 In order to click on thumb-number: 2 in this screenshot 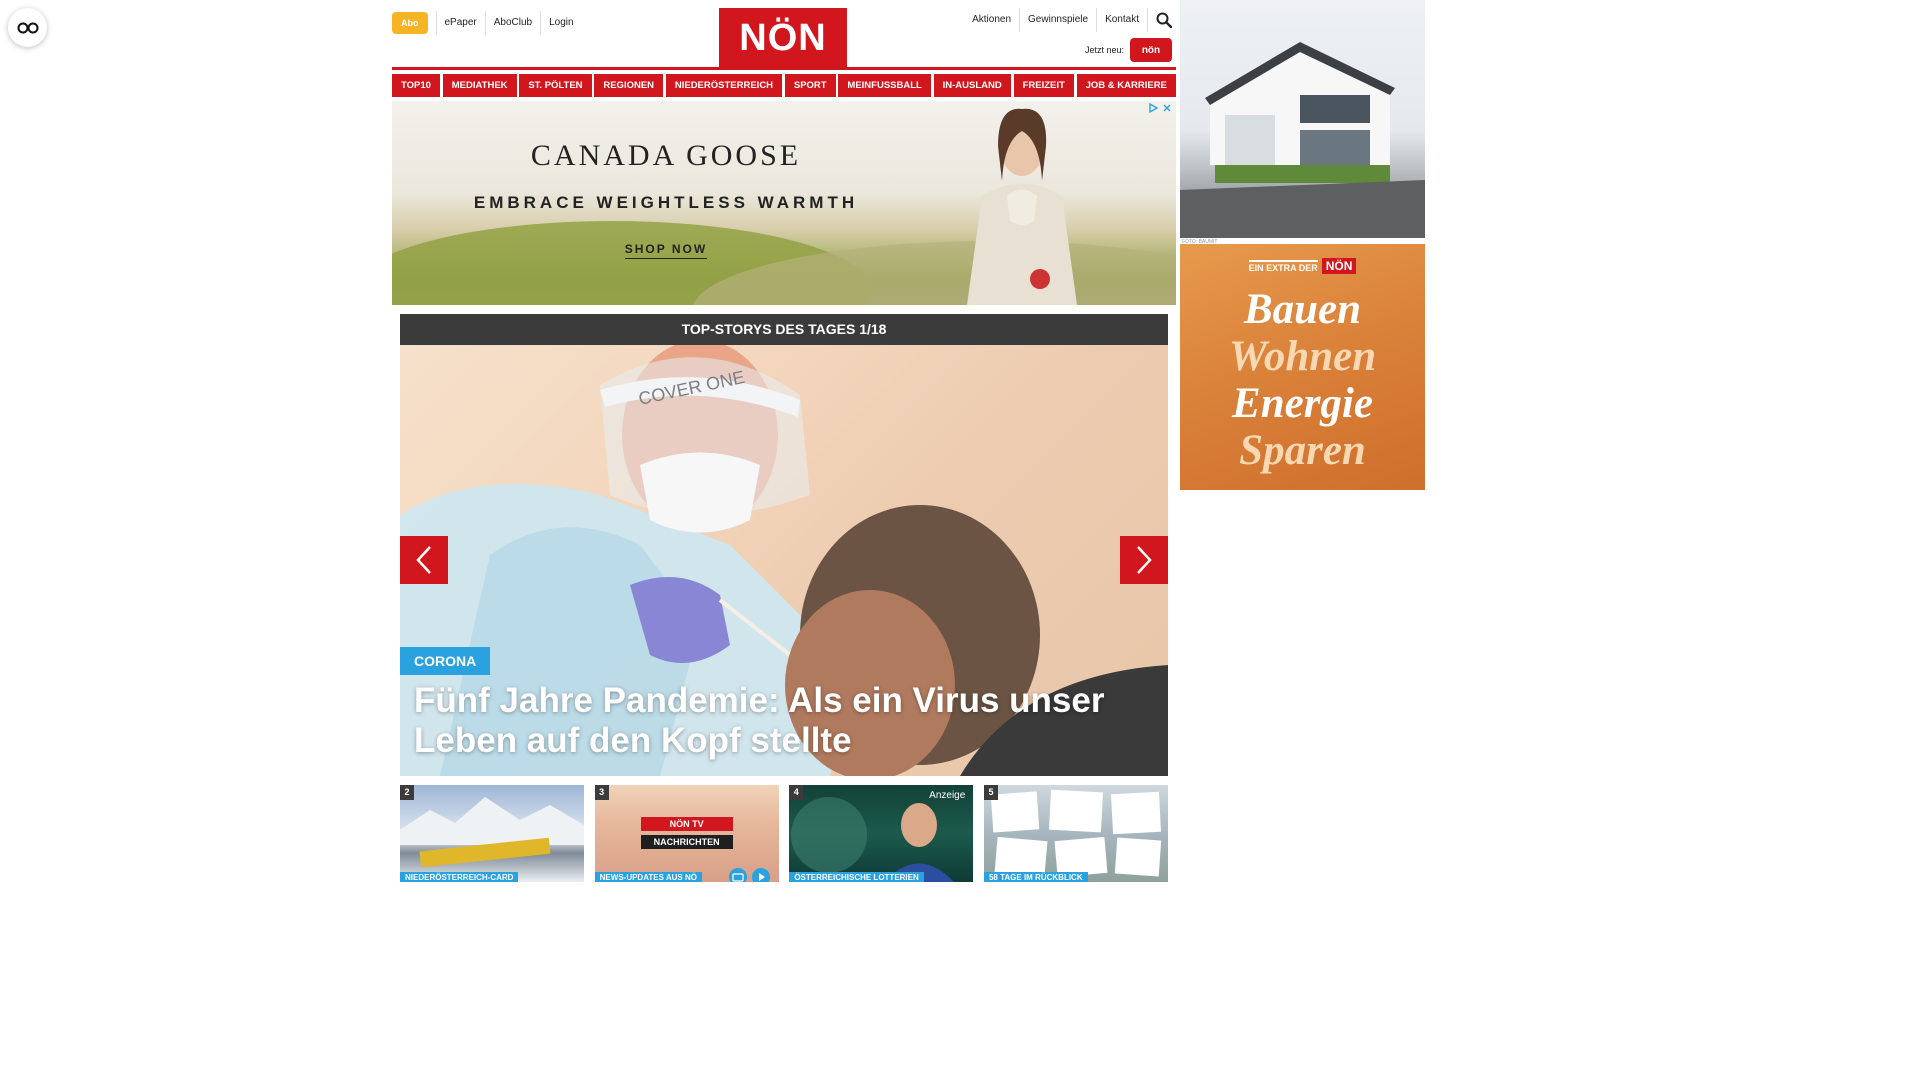, I will do `click(407, 792)`.